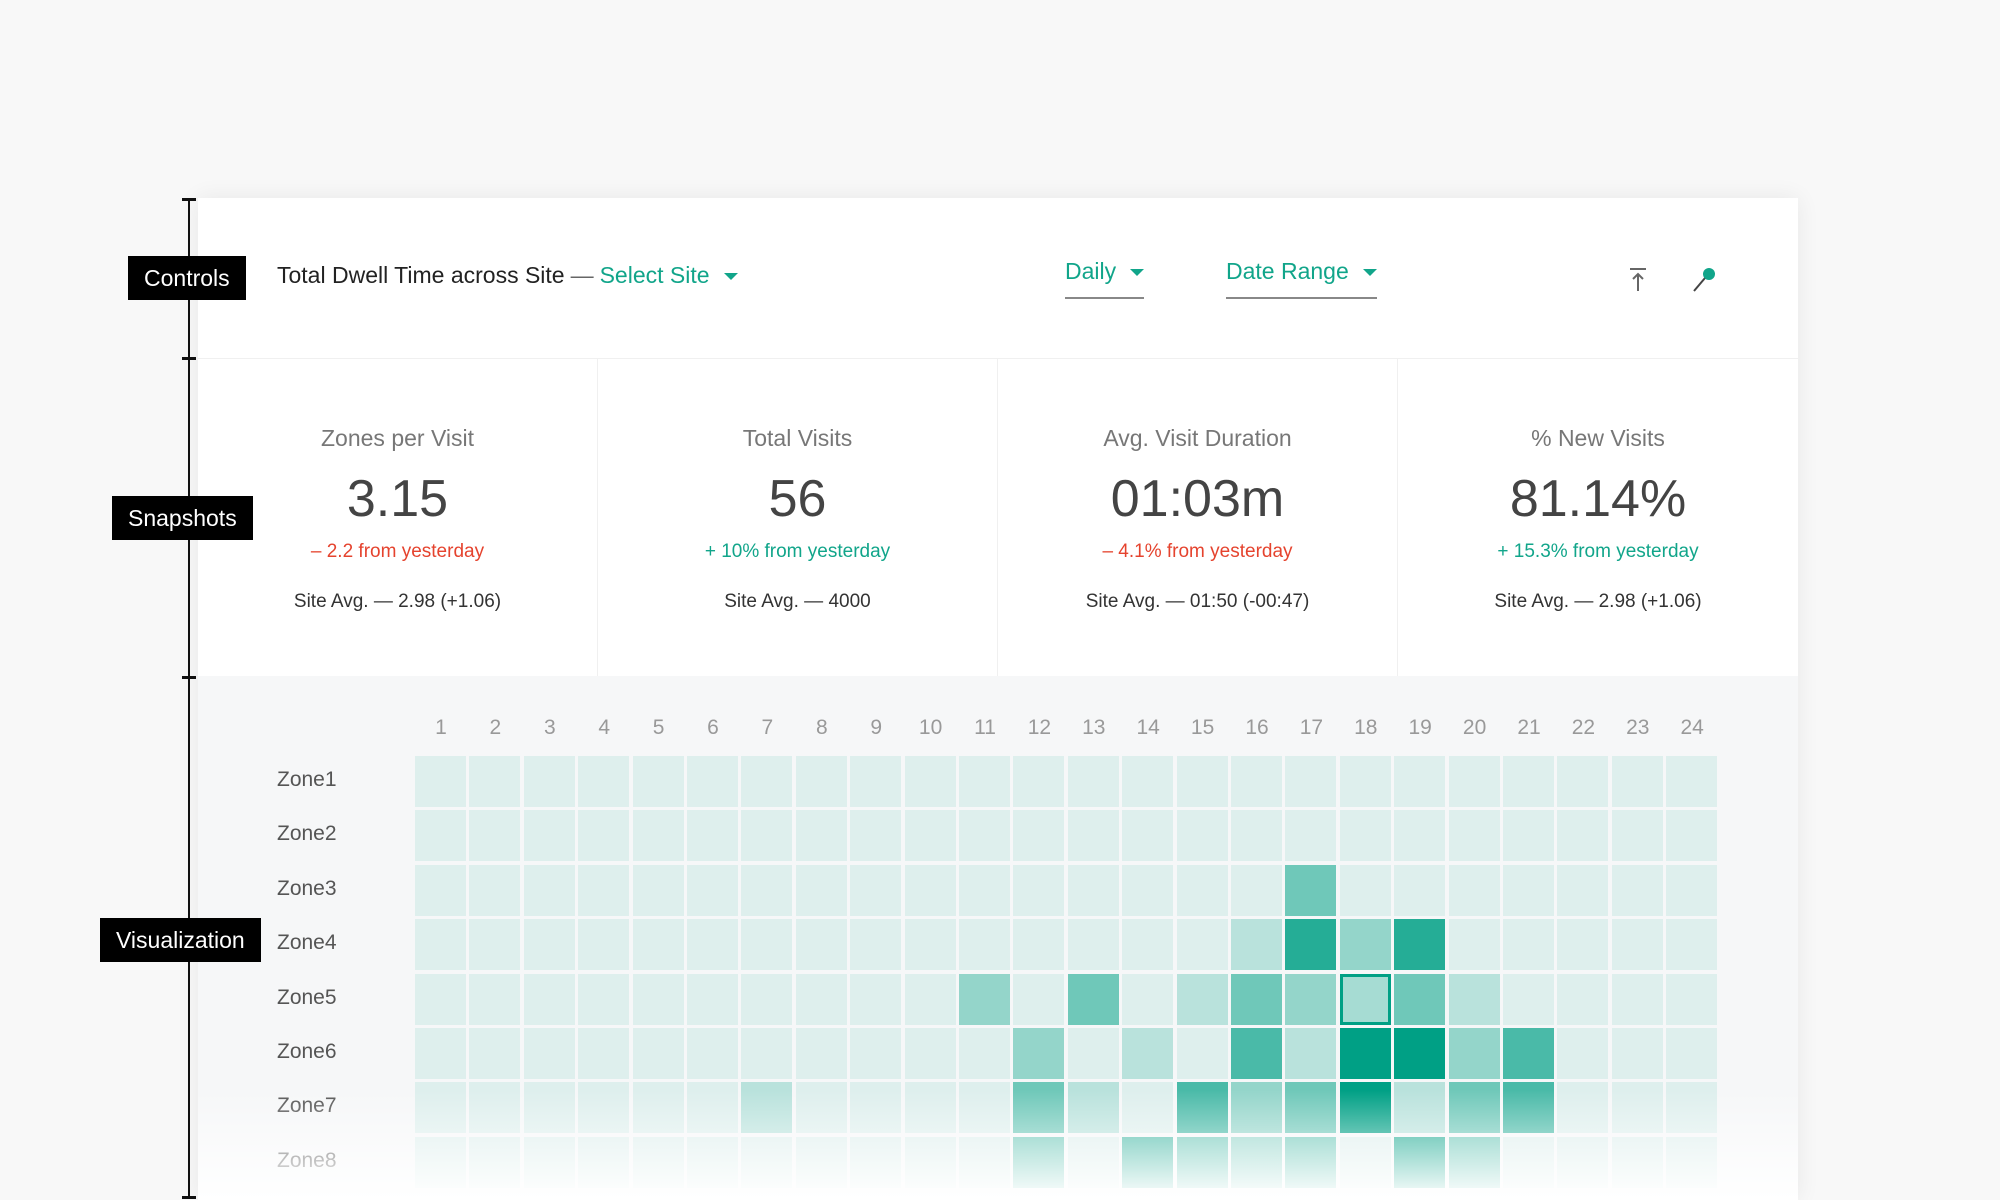  What do you see at coordinates (1706, 279) in the screenshot?
I see `pin-button` at bounding box center [1706, 279].